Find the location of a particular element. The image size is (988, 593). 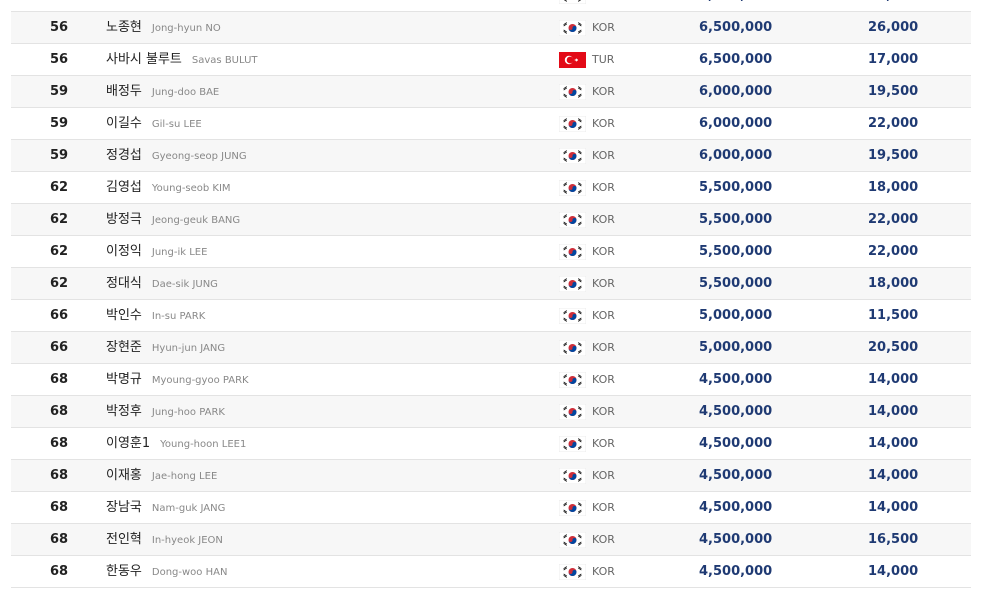

player-name-cell: 박정후 Jung-hoo PARK is located at coordinates (165, 411).